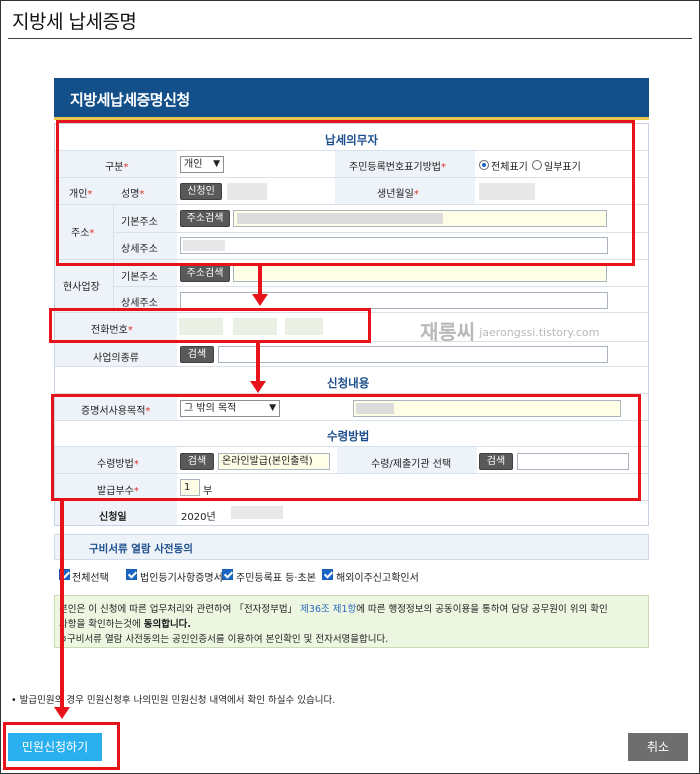 This screenshot has width=700, height=774. What do you see at coordinates (351, 99) in the screenshot?
I see `form-header: 지방세납세증명신청` at bounding box center [351, 99].